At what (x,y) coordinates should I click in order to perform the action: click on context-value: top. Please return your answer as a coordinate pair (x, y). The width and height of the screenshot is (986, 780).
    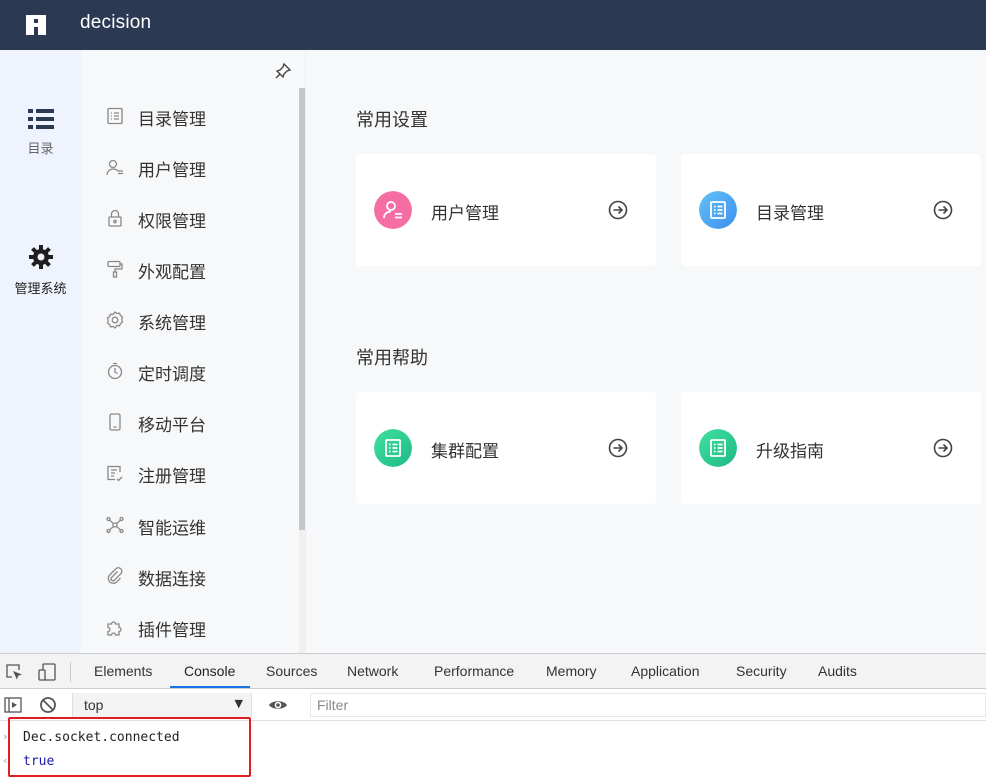
    Looking at the image, I should click on (94, 705).